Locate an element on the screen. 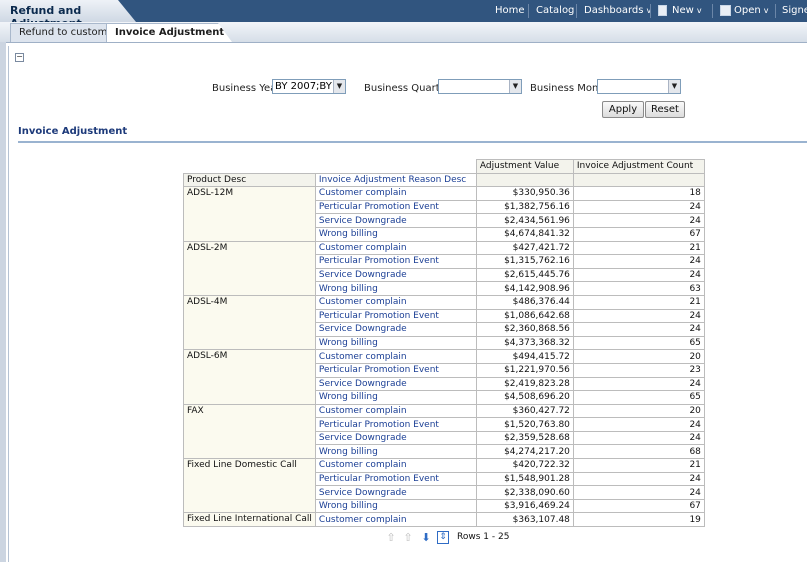 Image resolution: width=807 pixels, height=562 pixels. app-title-tab: Refund and Adjustment is located at coordinates (68, 11).